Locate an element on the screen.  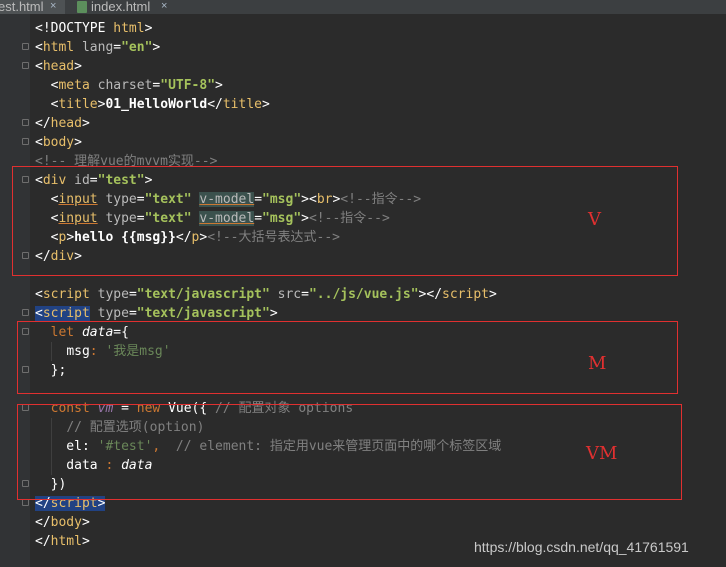
code-line: </html> is located at coordinates (62, 541).